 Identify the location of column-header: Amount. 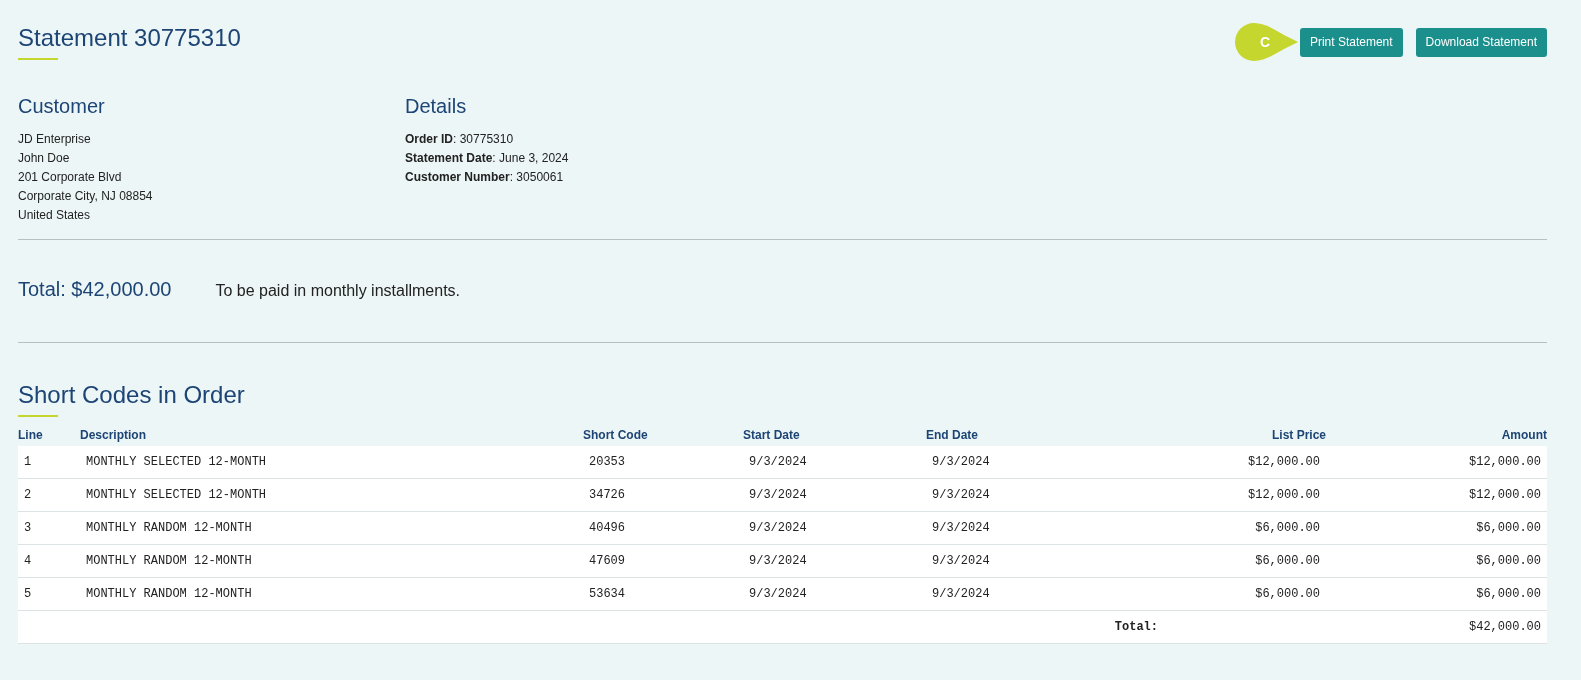
(1436, 437).